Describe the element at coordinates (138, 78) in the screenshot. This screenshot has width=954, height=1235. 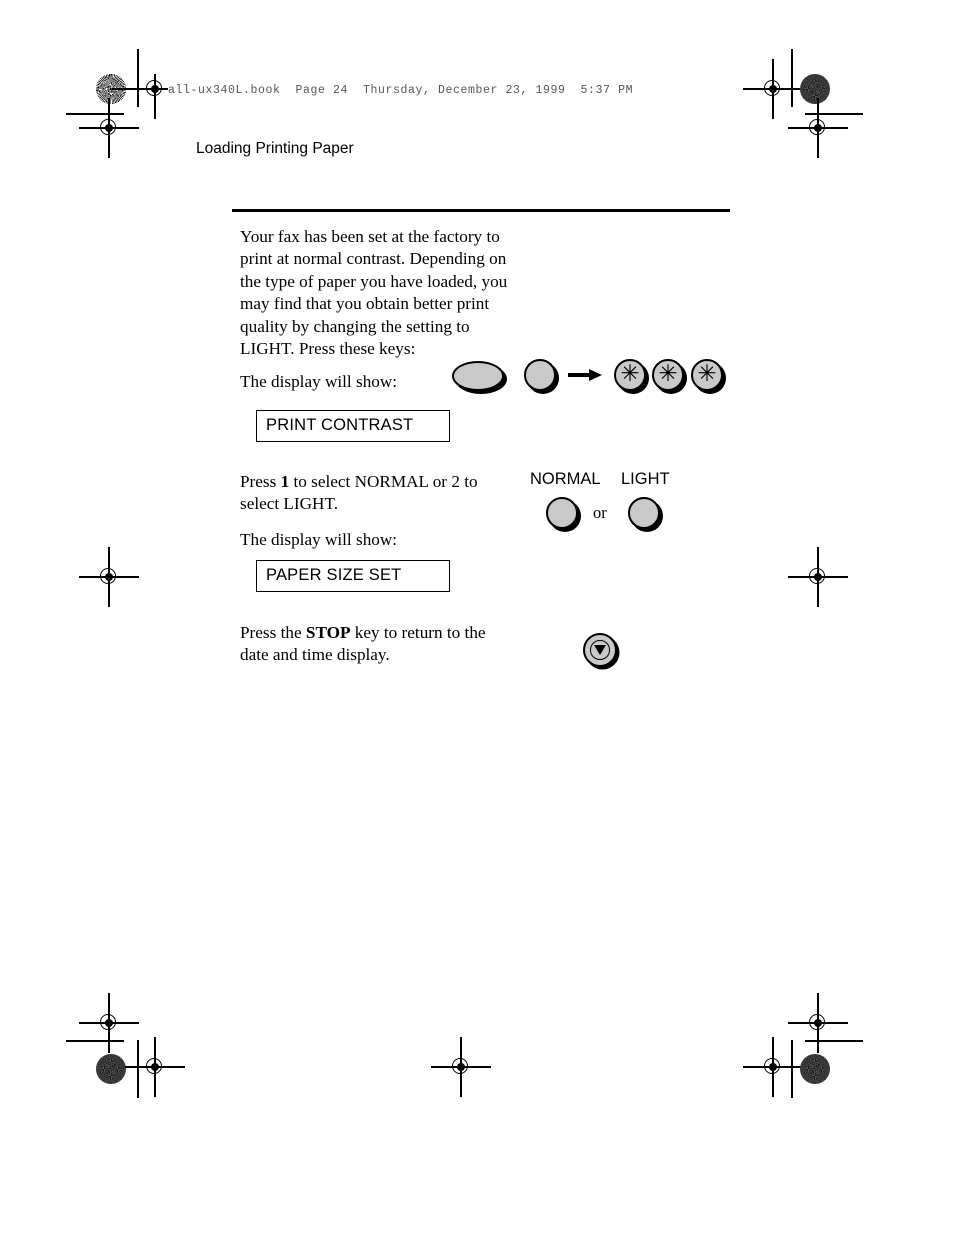
I see `crop-rule-top-left-vertical` at that location.